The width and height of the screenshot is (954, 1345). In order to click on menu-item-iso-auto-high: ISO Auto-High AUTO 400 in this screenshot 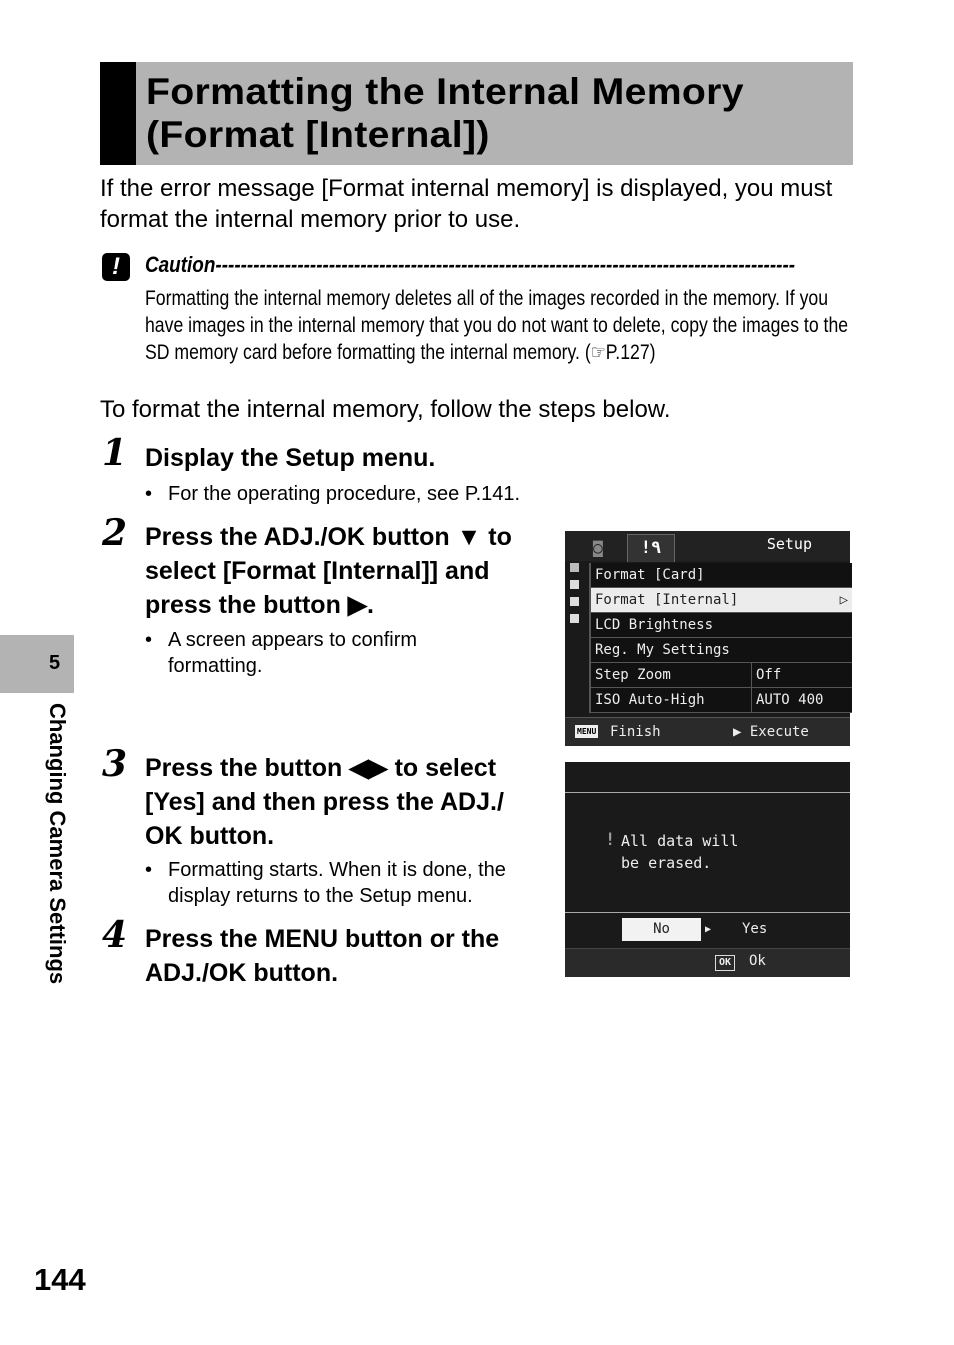, I will do `click(721, 700)`.